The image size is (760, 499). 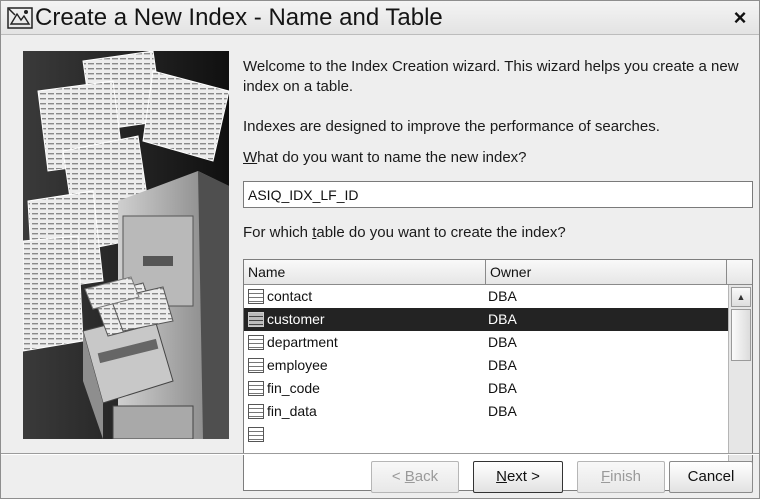 What do you see at coordinates (239, 17) in the screenshot?
I see `window-title: Create a New Index - Name and Table` at bounding box center [239, 17].